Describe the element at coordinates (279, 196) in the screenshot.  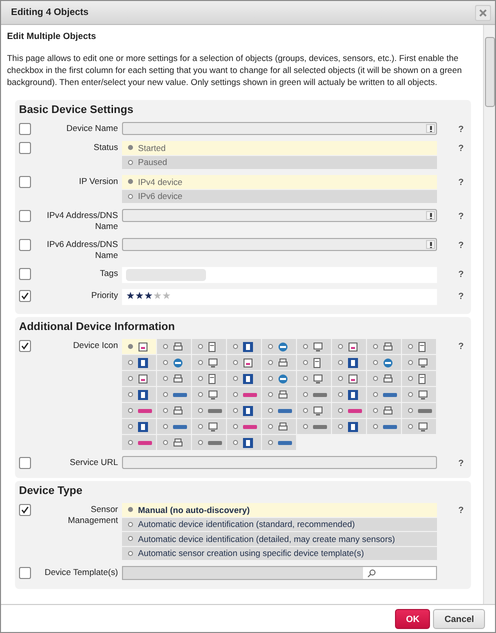
I see `radio-option: IPv6 device` at that location.